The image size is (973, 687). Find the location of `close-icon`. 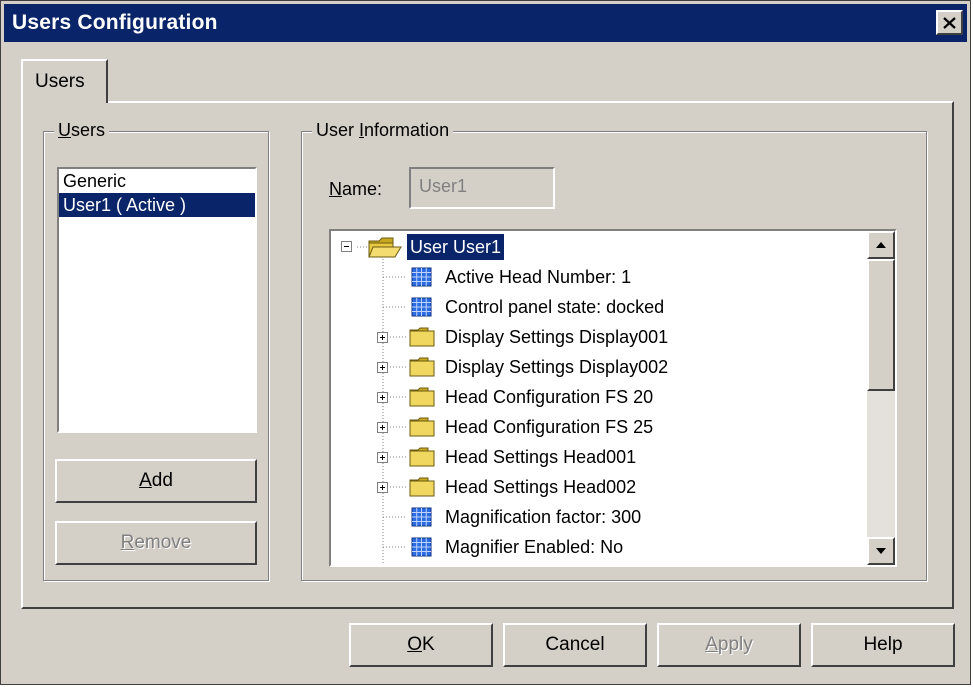

close-icon is located at coordinates (949, 22).